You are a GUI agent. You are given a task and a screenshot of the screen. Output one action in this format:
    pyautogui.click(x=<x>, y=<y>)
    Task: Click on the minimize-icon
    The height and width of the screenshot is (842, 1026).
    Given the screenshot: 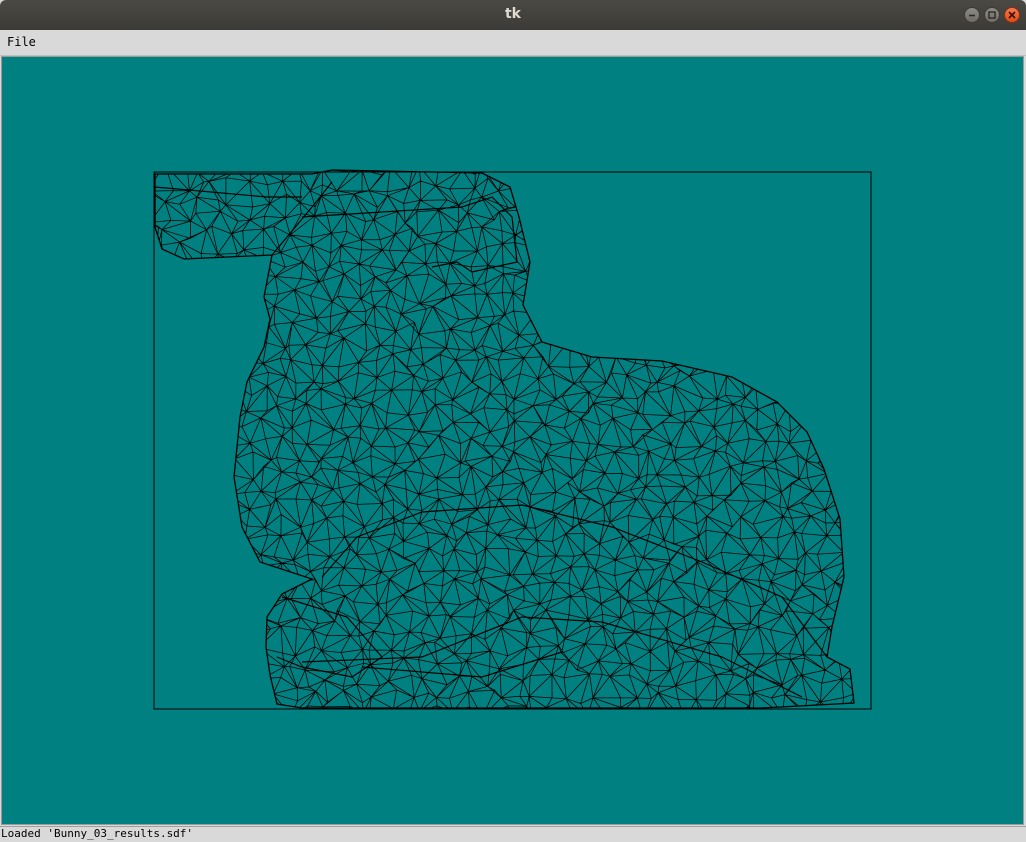 What is the action you would take?
    pyautogui.click(x=972, y=15)
    